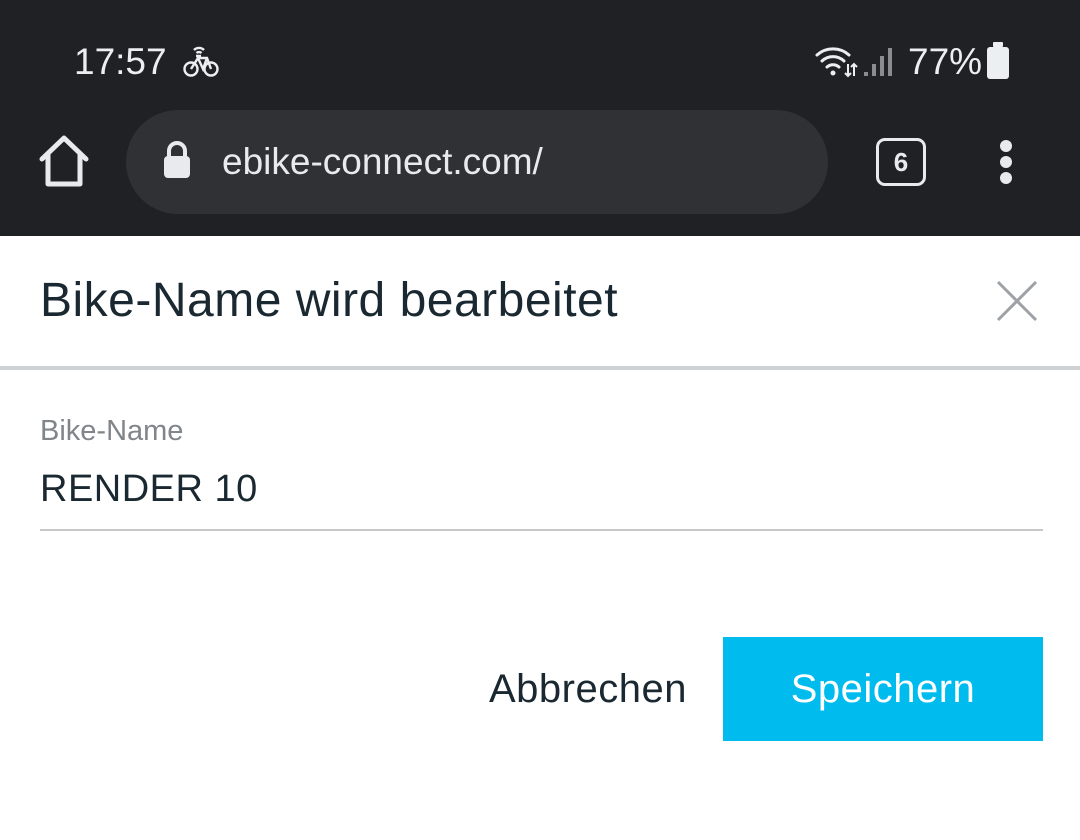 This screenshot has height=840, width=1080. I want to click on url-bar: ebike-connect.com/, so click(477, 162).